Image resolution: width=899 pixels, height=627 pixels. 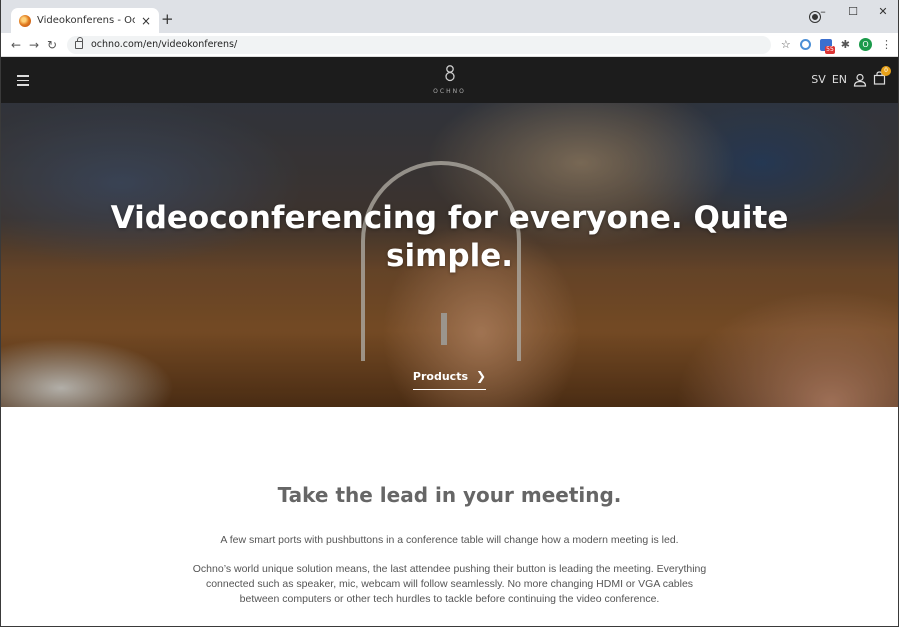 What do you see at coordinates (883, 11) in the screenshot?
I see `close-window-button: ✕` at bounding box center [883, 11].